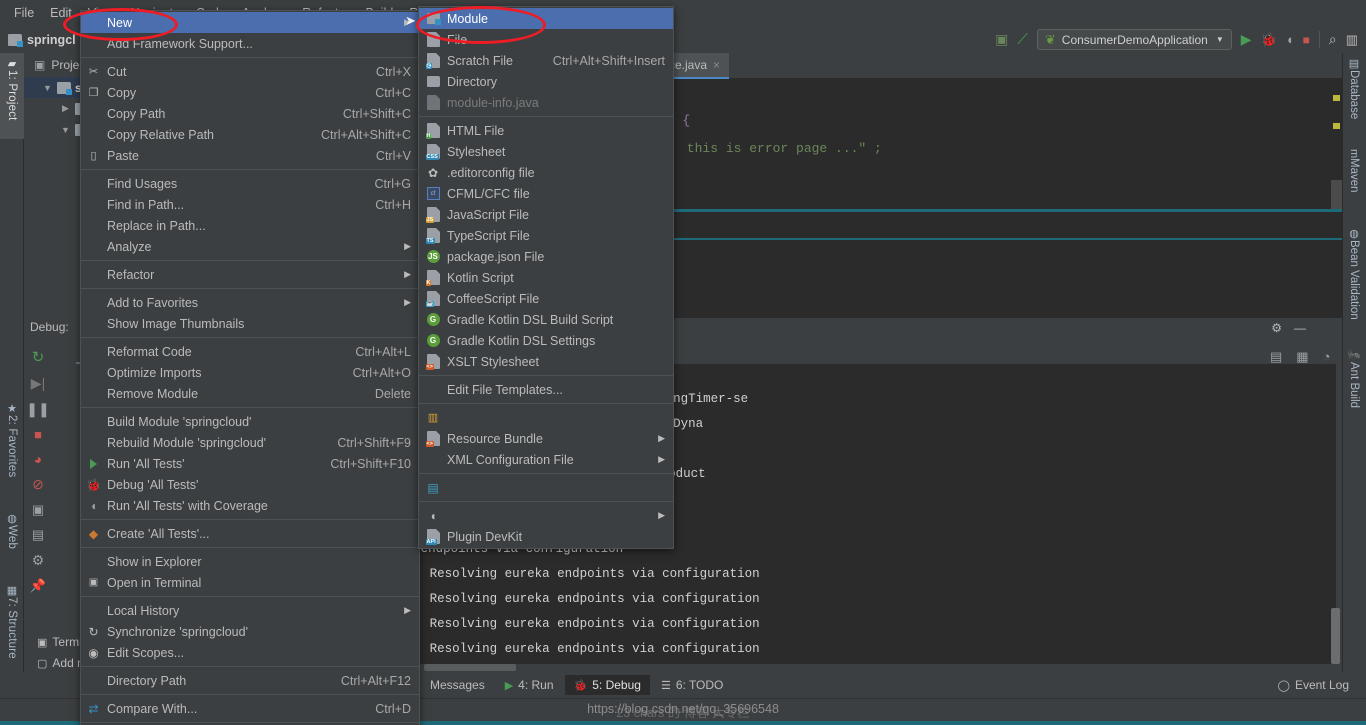 The image size is (1366, 725). I want to click on submenu-item-stylesheet: CSS Stylesheet, so click(546, 151).